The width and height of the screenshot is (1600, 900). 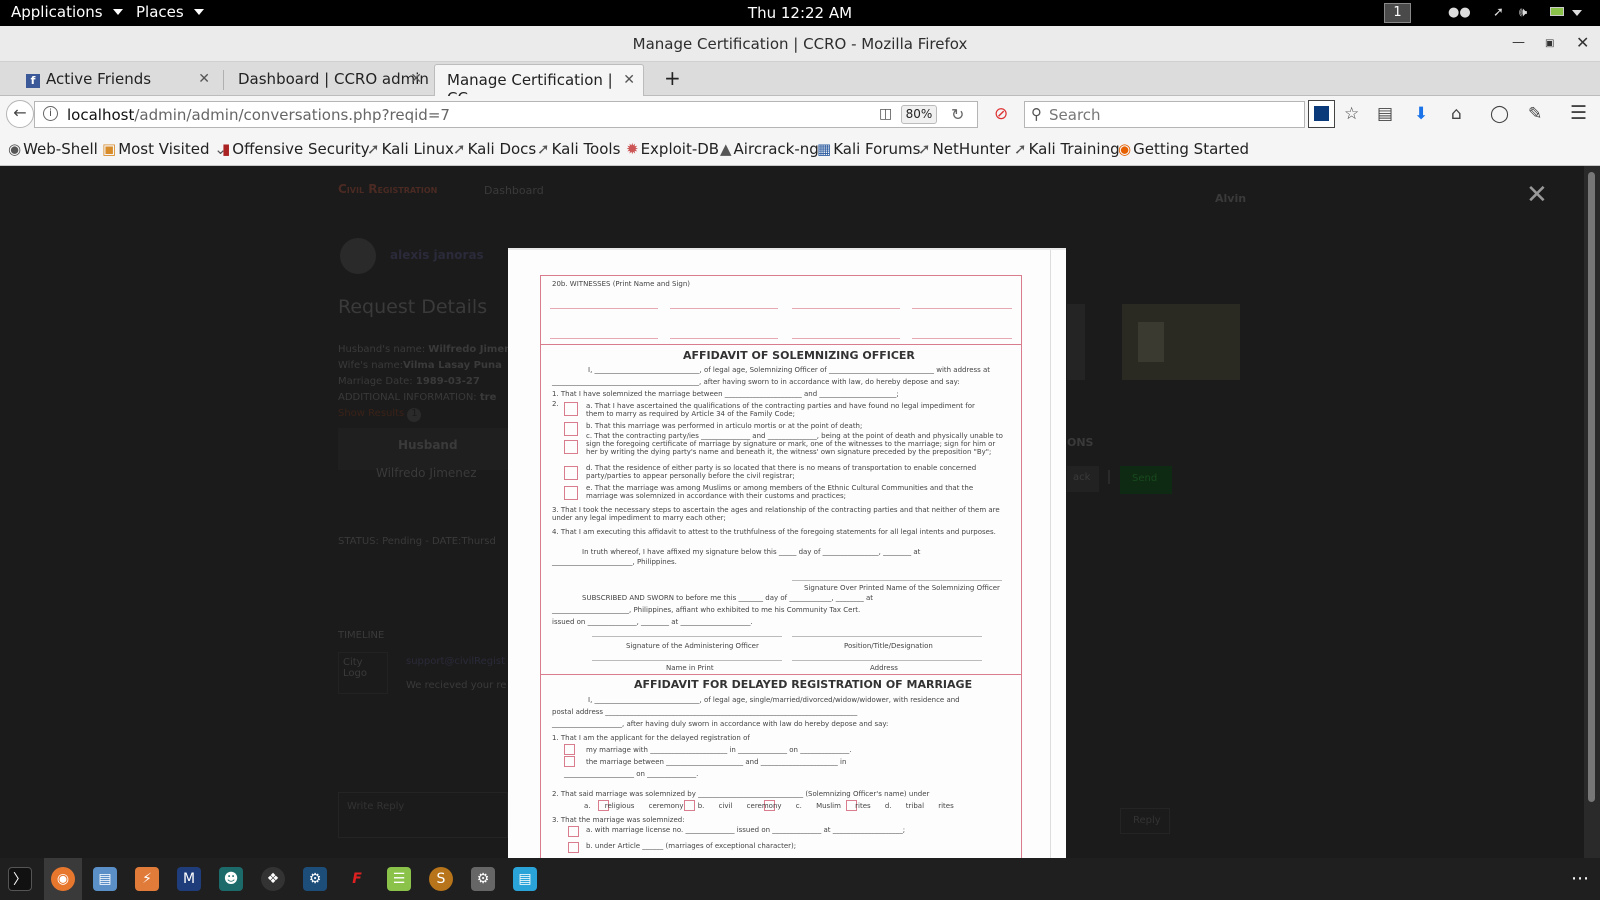 I want to click on recordmydesktop-icon: ▤, so click(x=525, y=879).